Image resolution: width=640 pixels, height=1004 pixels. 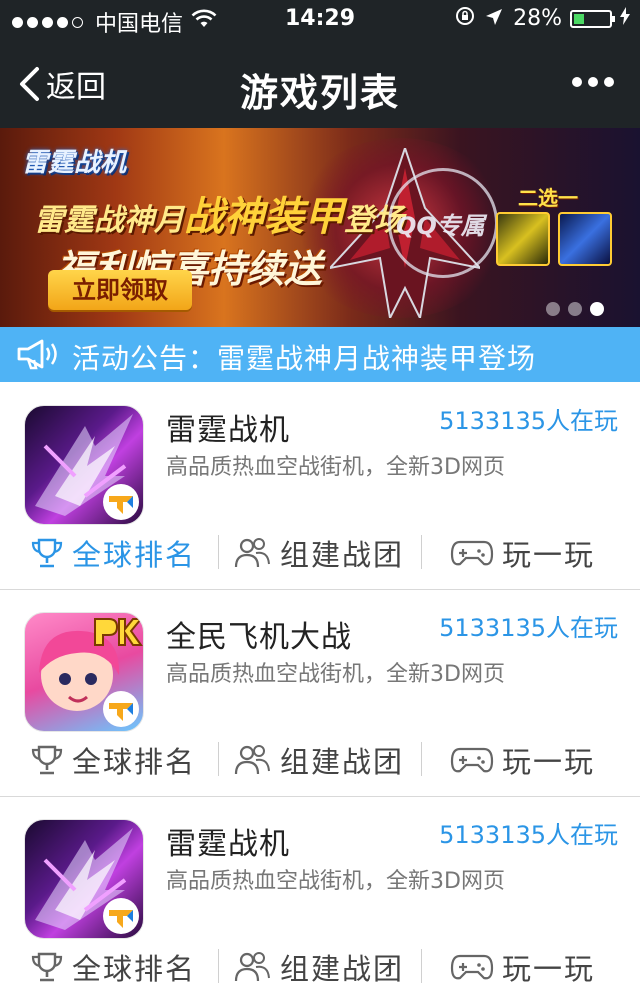 I want to click on status-bar: 中国电信 14:29 28%, so click(x=320, y=20).